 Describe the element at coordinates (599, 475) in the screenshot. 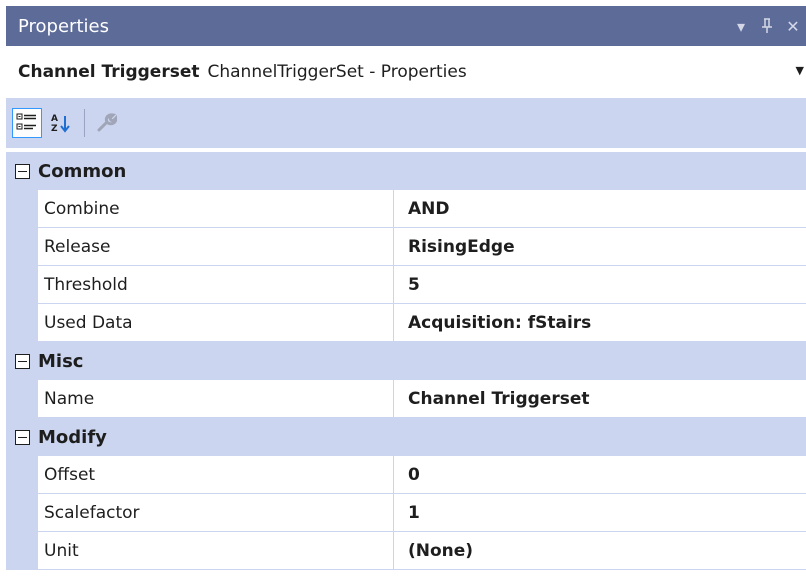

I see `property-value: 0` at that location.